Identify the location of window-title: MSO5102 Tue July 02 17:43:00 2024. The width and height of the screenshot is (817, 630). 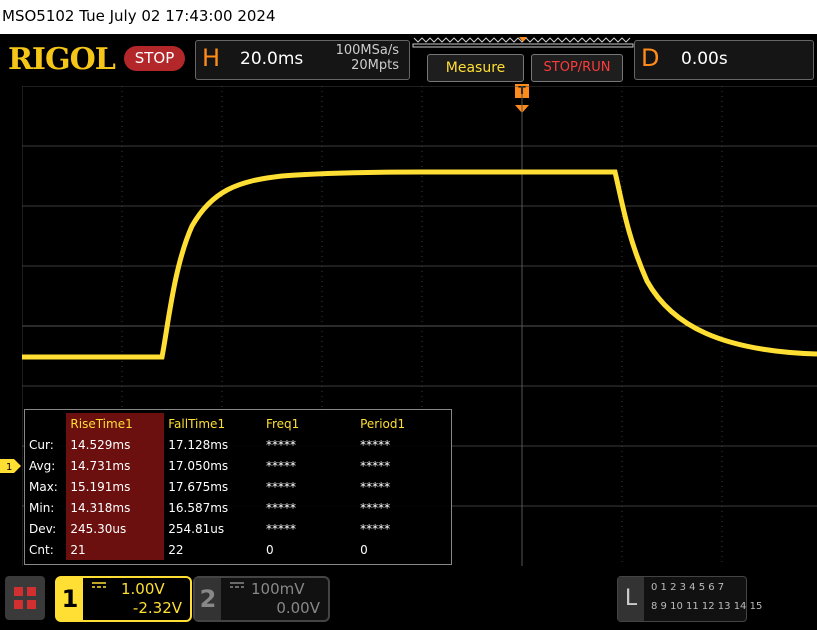
(139, 16).